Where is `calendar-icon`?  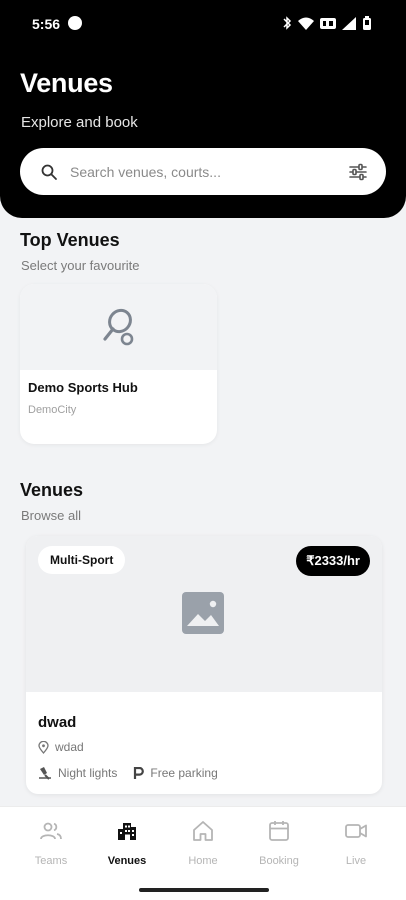 calendar-icon is located at coordinates (279, 831).